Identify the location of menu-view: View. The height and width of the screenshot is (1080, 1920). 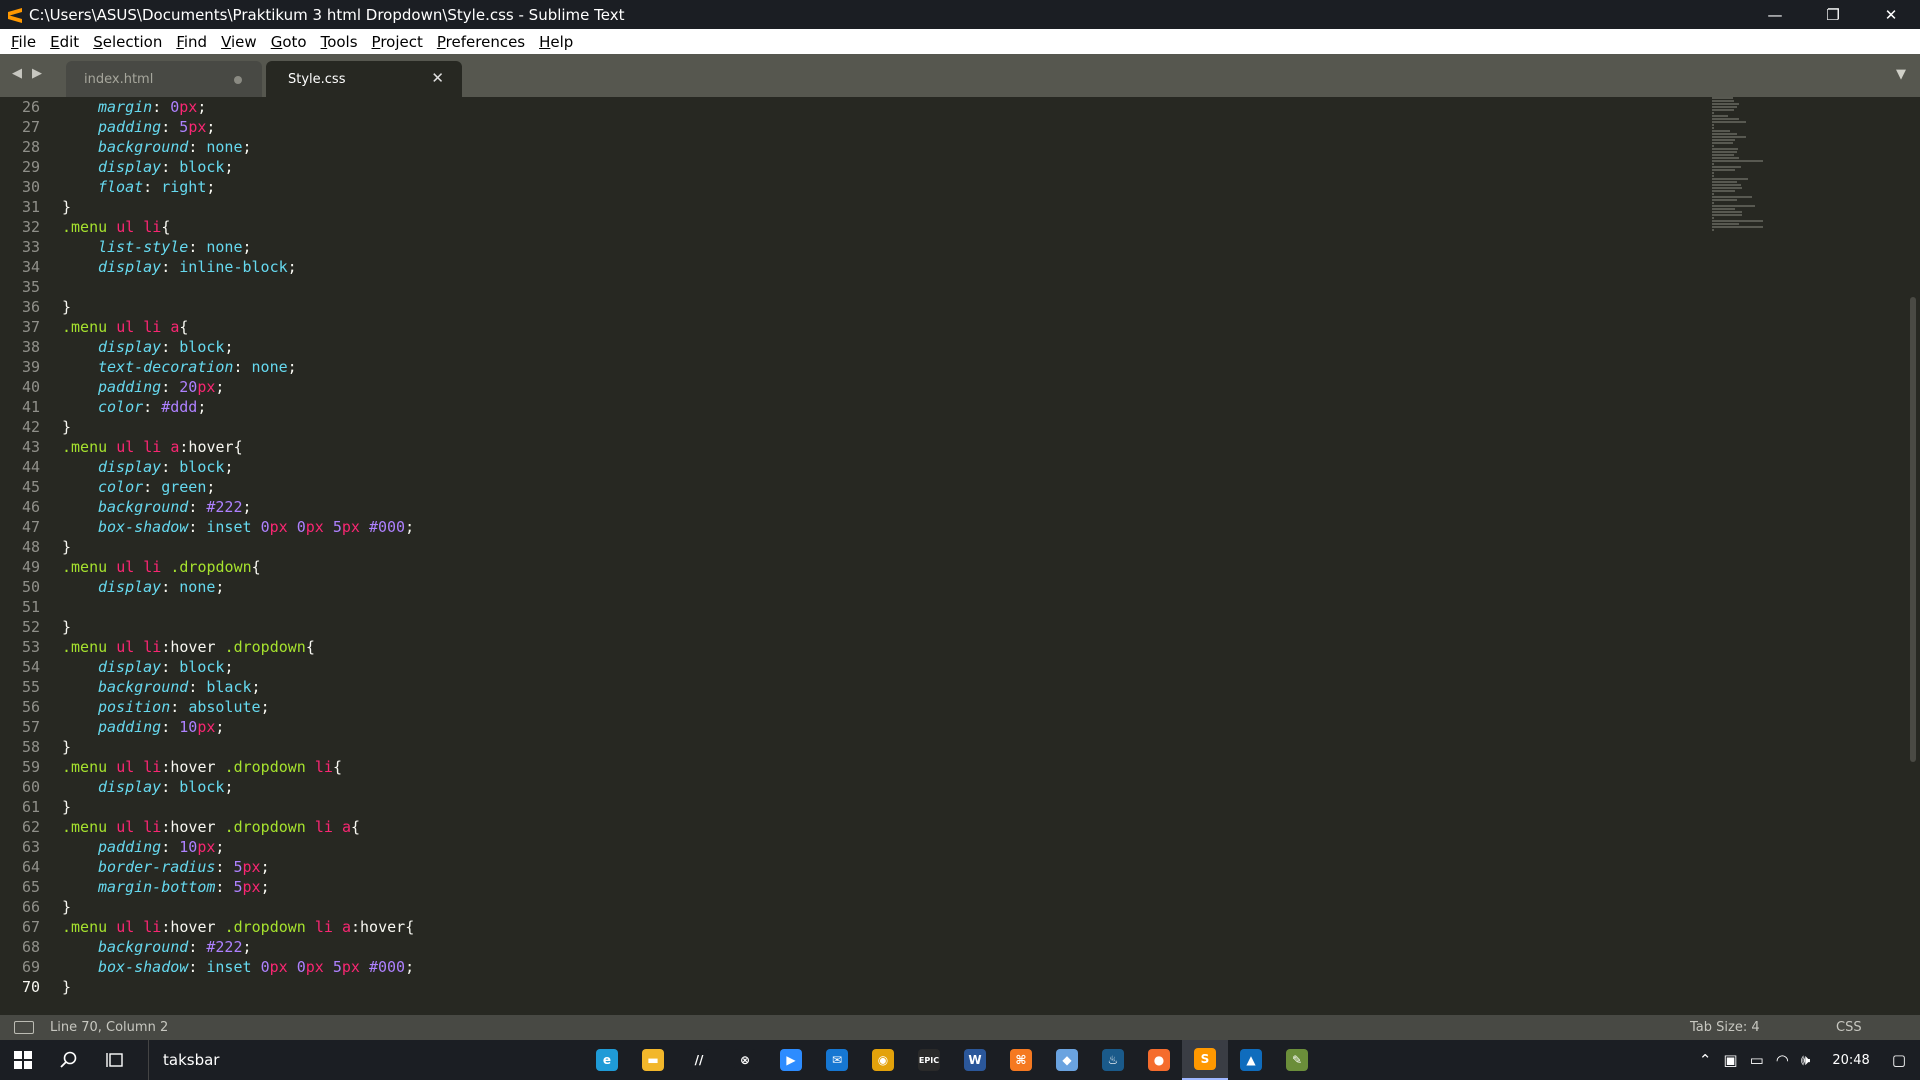
(239, 42).